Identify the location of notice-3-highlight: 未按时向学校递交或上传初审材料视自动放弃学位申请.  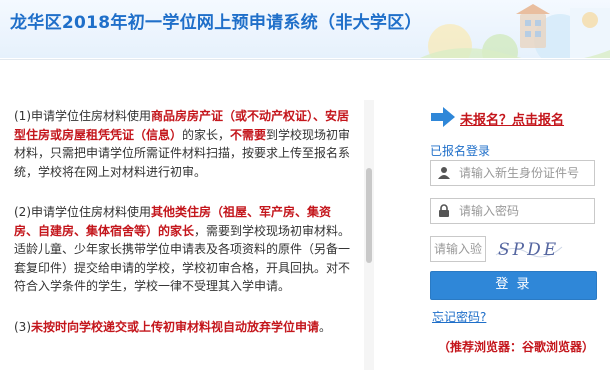
(175, 327).